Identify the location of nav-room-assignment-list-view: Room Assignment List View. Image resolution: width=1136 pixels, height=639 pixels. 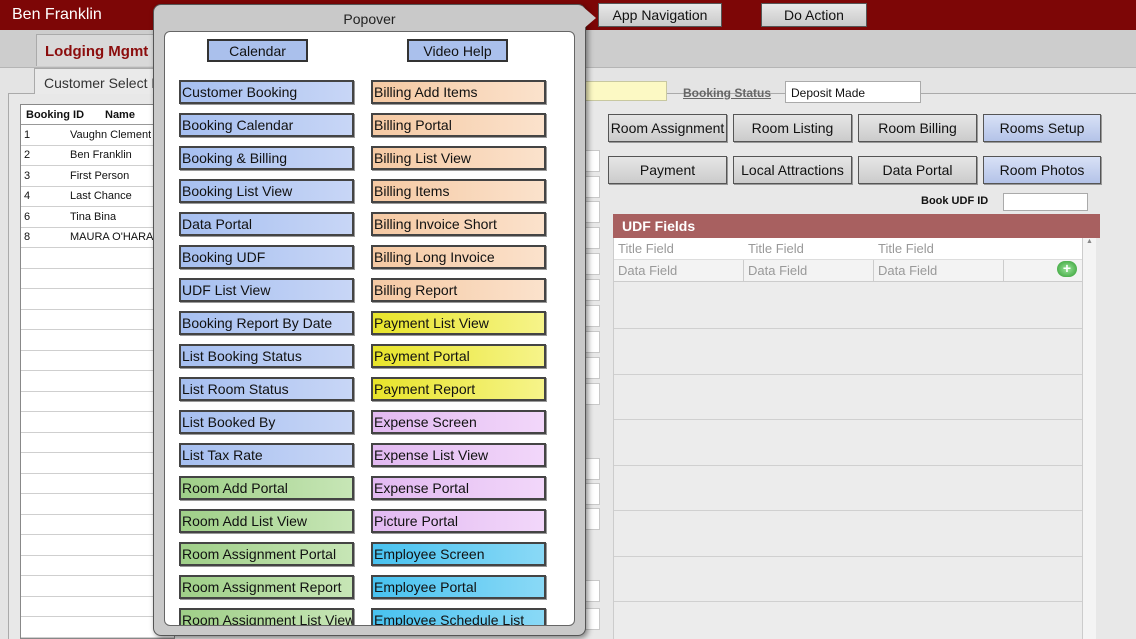
(266, 616).